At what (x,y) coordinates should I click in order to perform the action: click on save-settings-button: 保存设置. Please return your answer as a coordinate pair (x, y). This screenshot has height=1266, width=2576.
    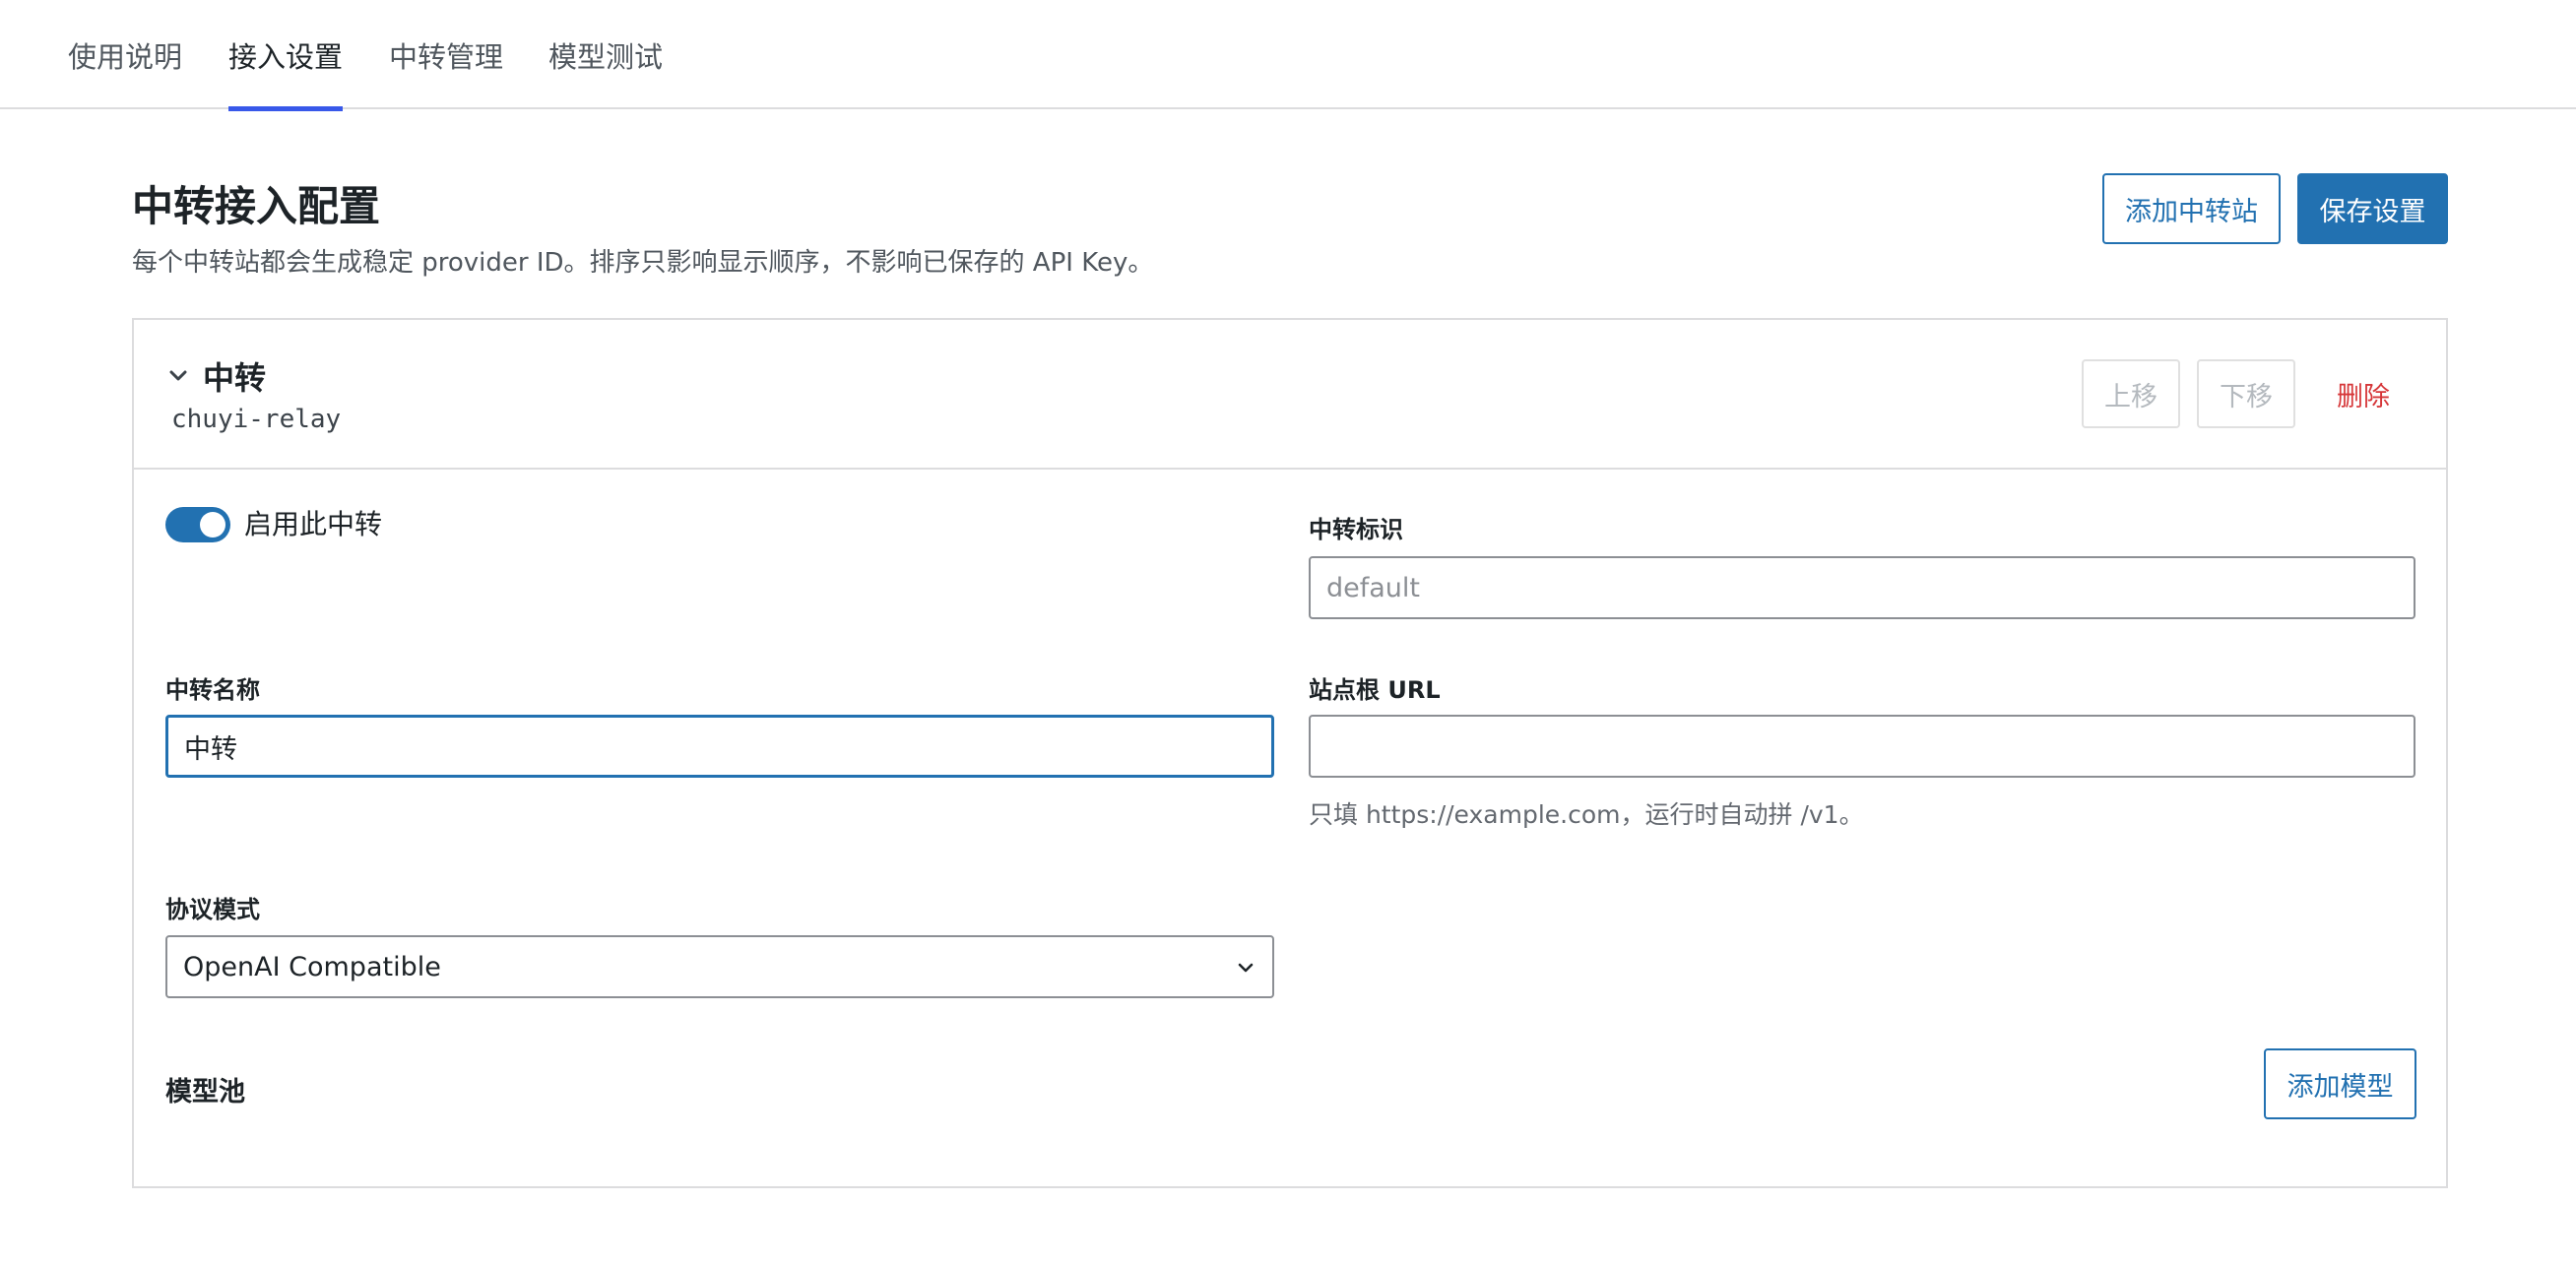
    Looking at the image, I should click on (2372, 208).